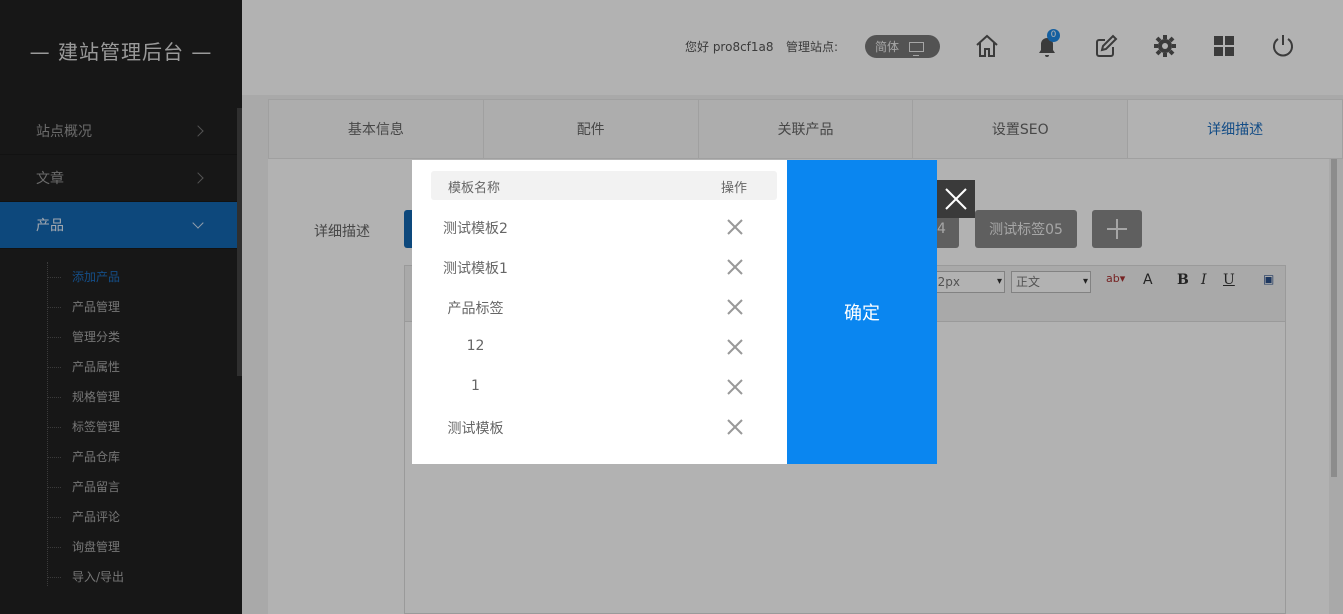  I want to click on template-modal: 模板名称 操作 测试模板2 测试模板1 产品标签 12 1 测试模板, so click(599, 312).